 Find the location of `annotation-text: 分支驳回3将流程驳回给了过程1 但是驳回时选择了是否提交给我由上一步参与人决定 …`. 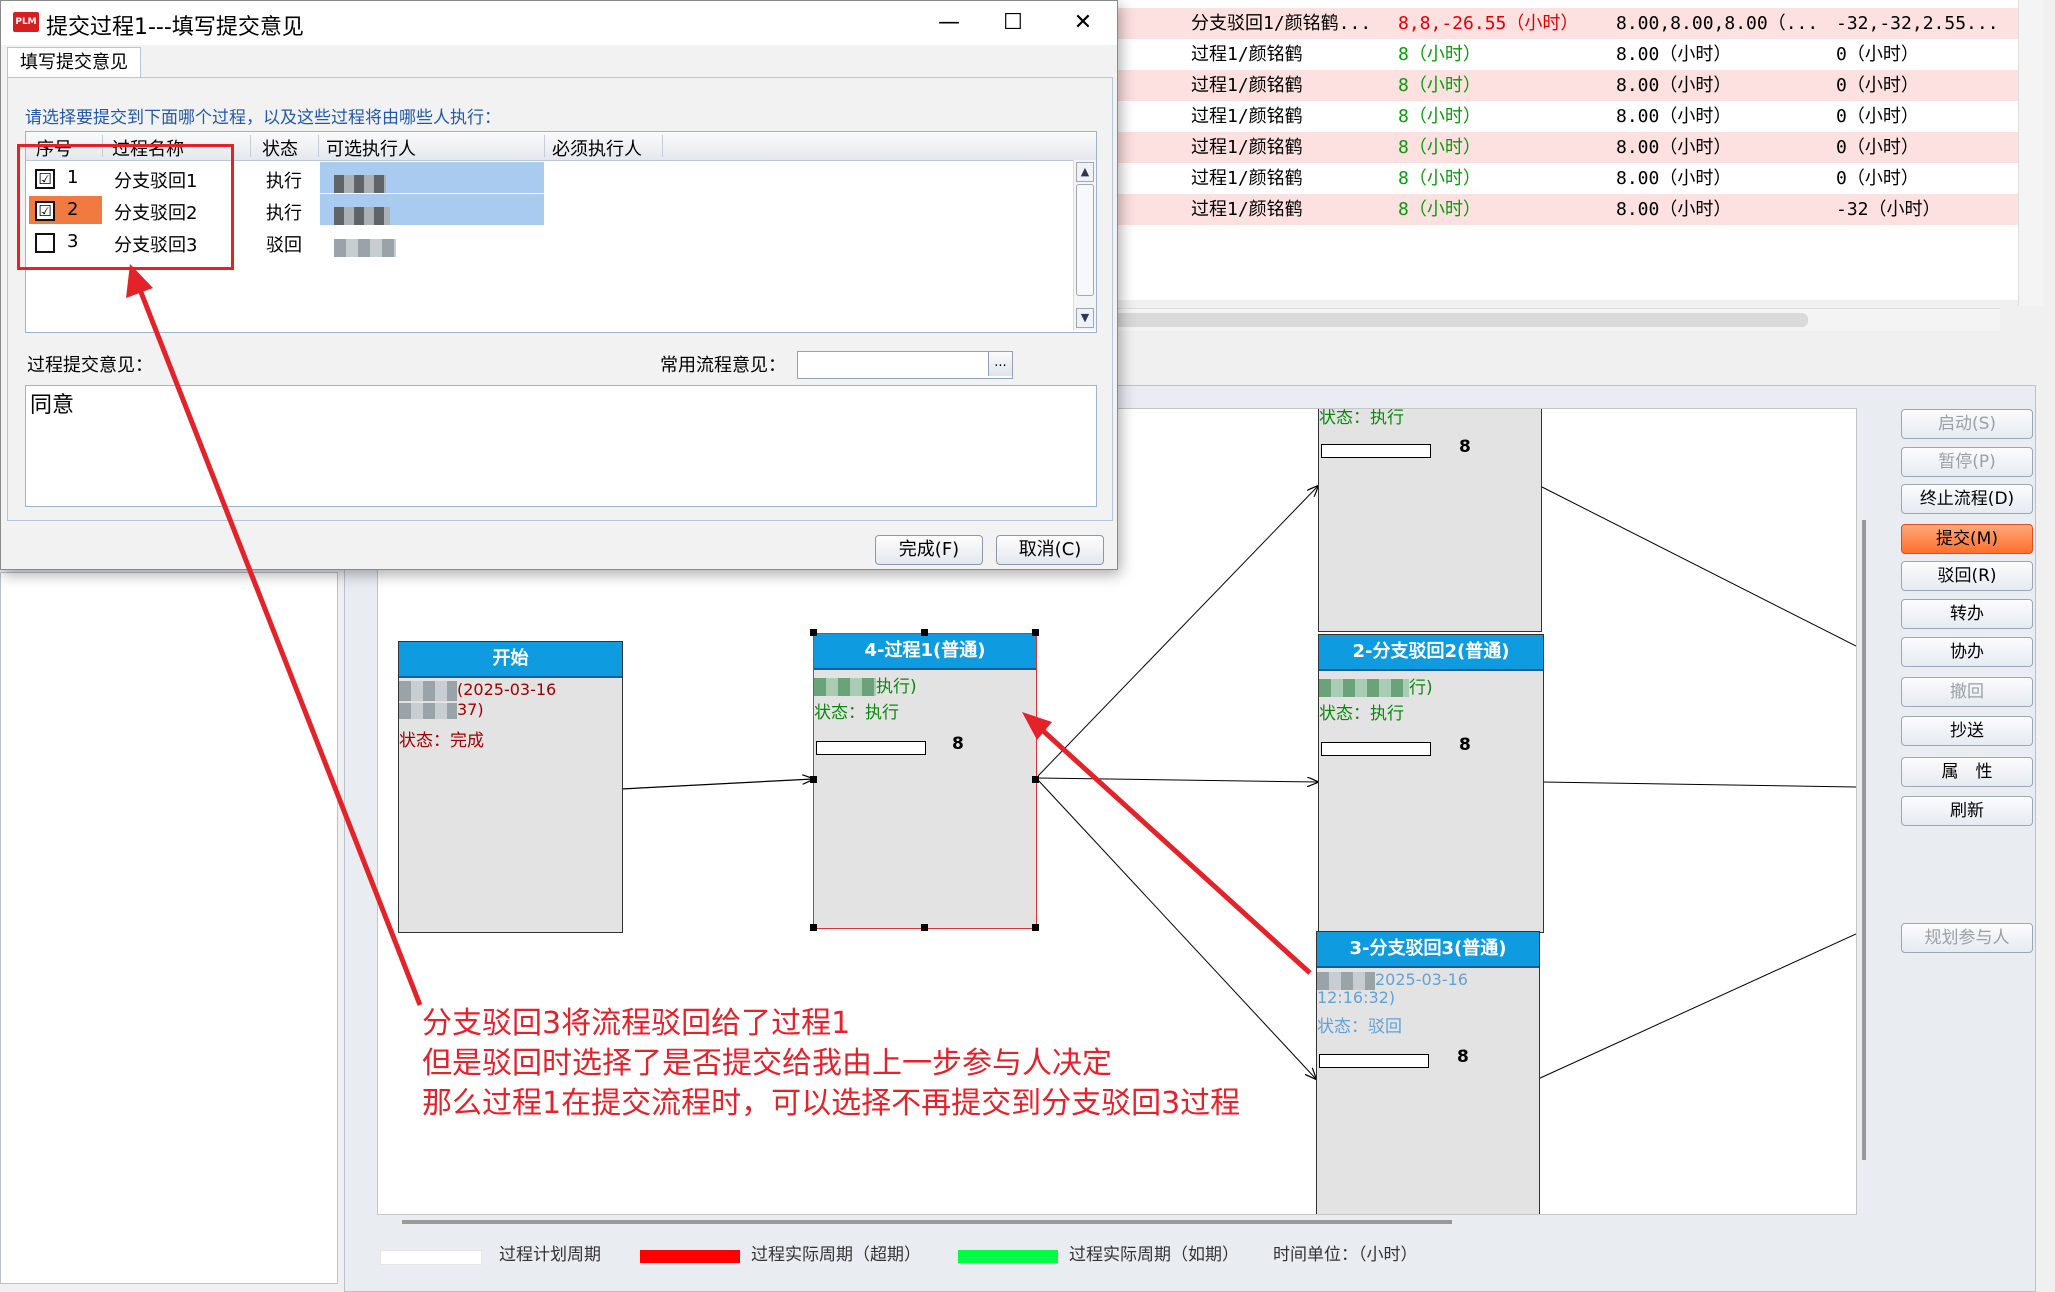

annotation-text: 分支驳回3将流程驳回给了过程1 但是驳回时选择了是否提交给我由上一步参与人决定 … is located at coordinates (831, 1064).